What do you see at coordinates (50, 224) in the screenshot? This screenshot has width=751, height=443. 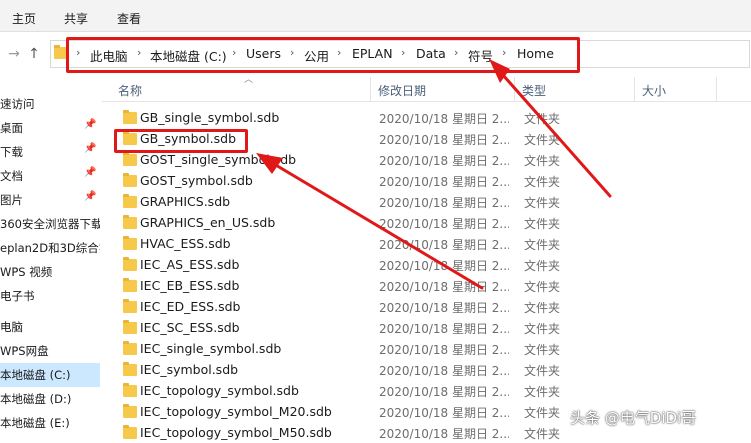 I see `sidebar-item-360-downloads: 360安全浏览器下载` at bounding box center [50, 224].